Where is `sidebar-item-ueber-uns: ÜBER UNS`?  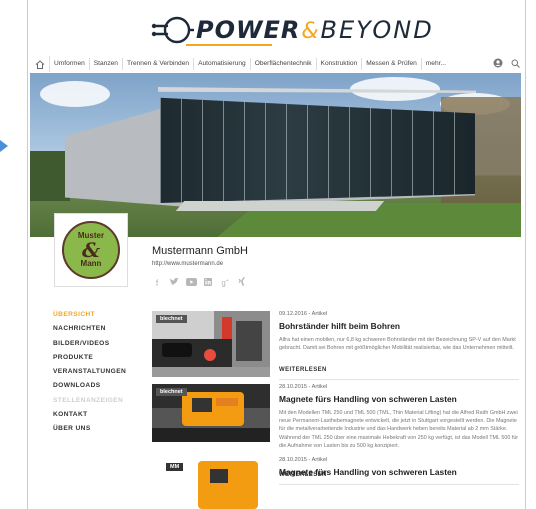
sidebar-item-ueber-uns: ÜBER UNS is located at coordinates (98, 429).